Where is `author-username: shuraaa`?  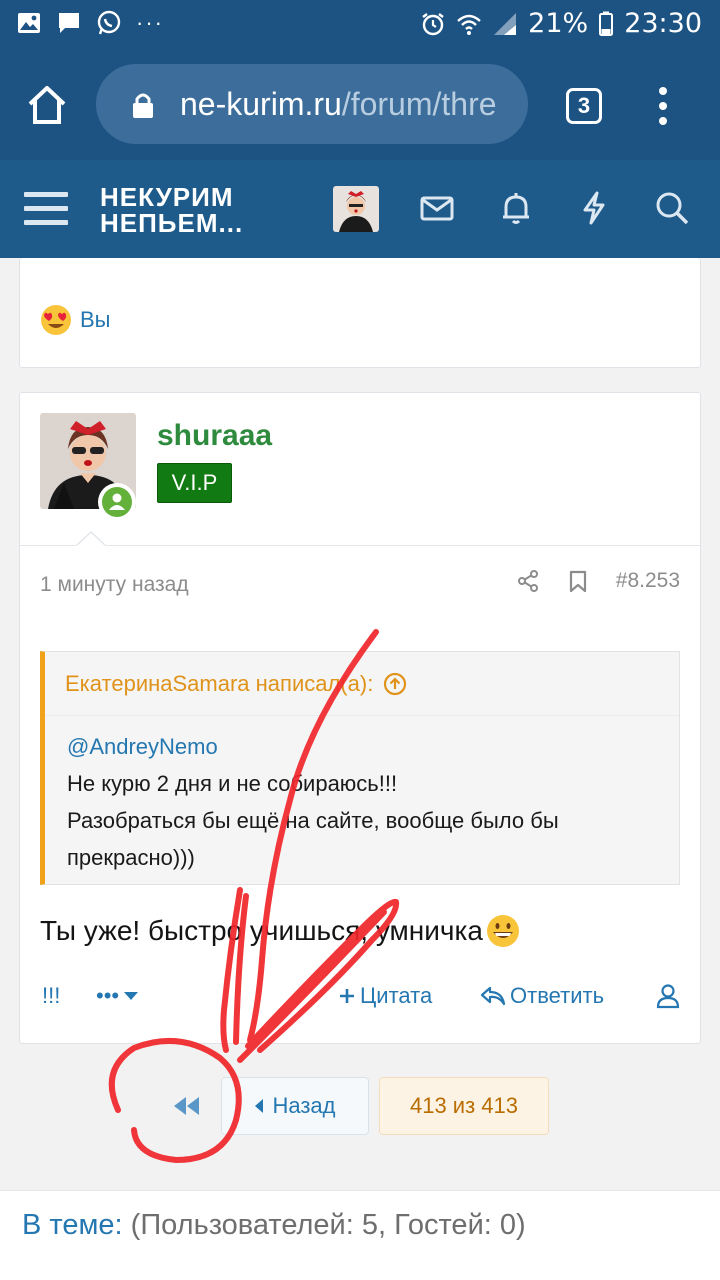
author-username: shuraaa is located at coordinates (214, 436).